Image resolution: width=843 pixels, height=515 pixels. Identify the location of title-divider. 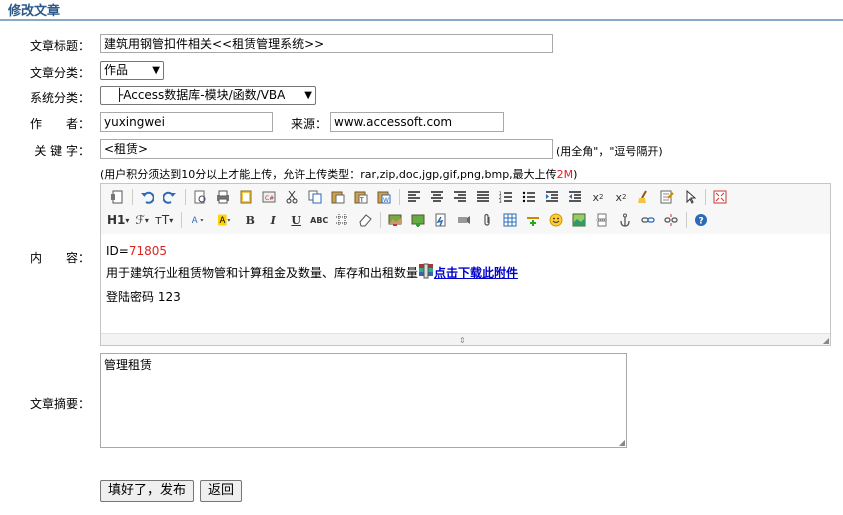
(421, 20).